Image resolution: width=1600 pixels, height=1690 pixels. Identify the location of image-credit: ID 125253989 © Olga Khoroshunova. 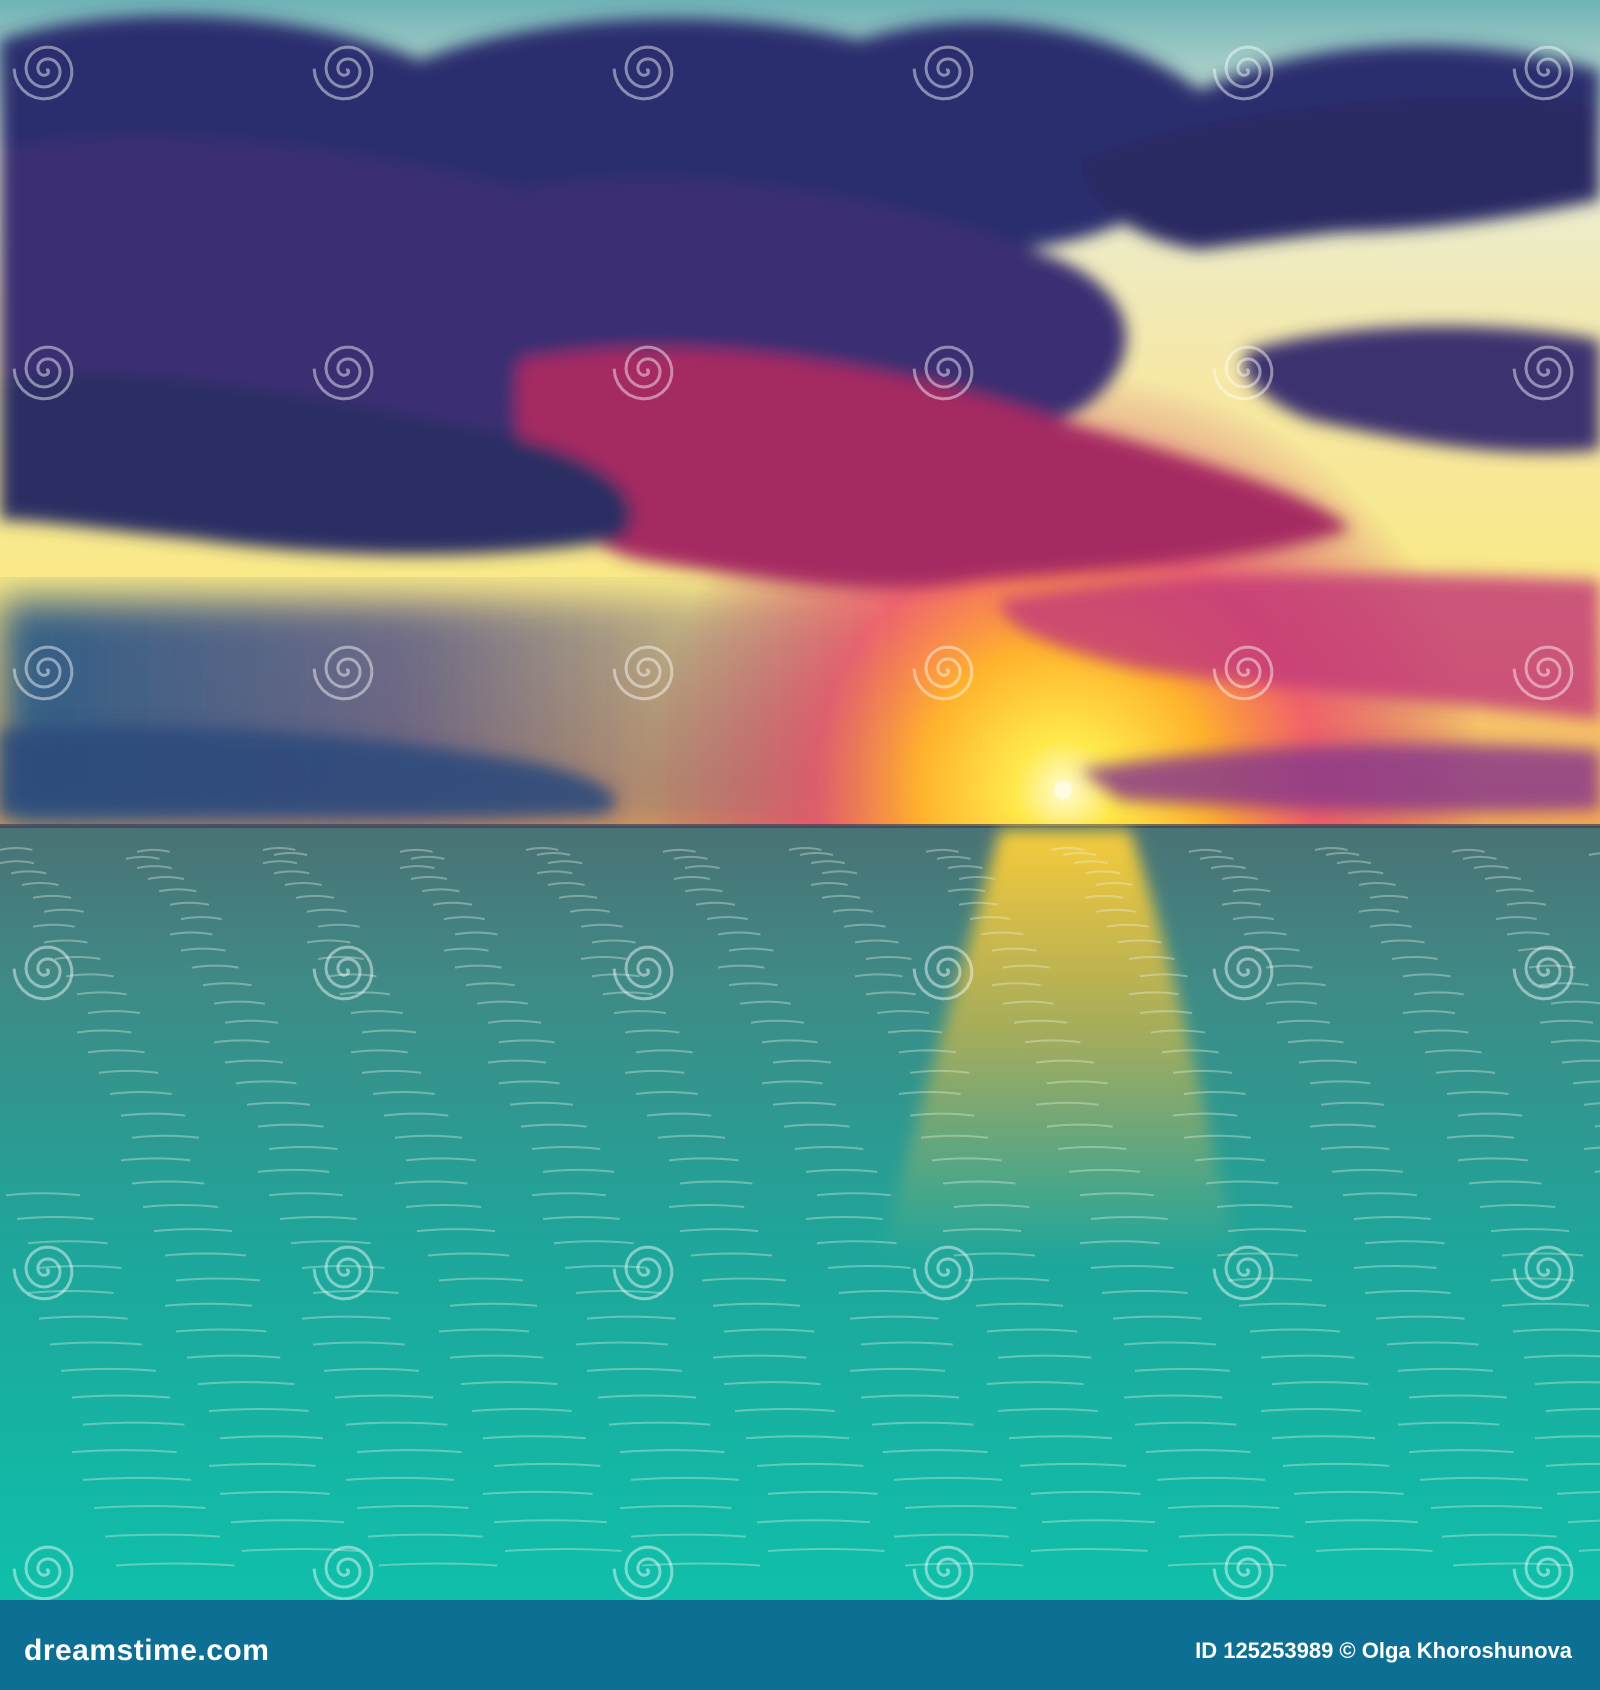
(1383, 1650).